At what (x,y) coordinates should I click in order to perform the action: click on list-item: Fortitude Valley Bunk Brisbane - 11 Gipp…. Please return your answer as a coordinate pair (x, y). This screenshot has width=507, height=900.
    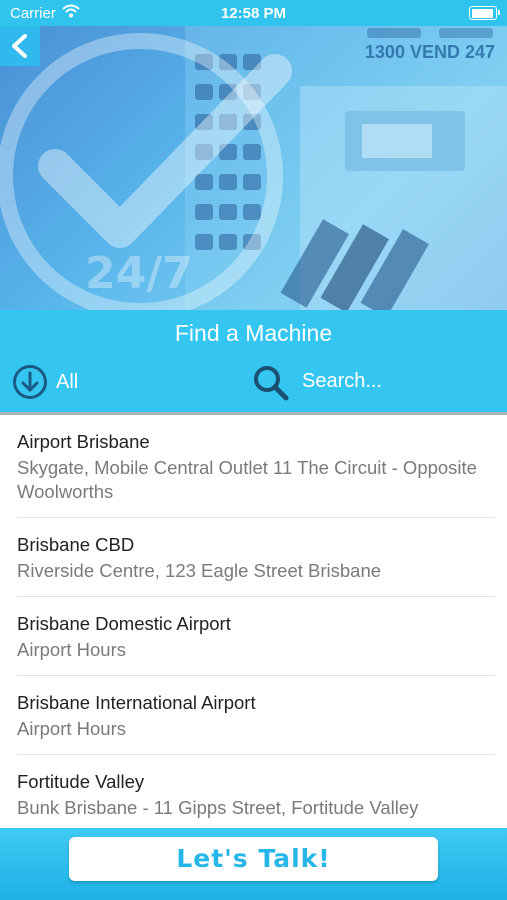
    Looking at the image, I should click on (253, 793).